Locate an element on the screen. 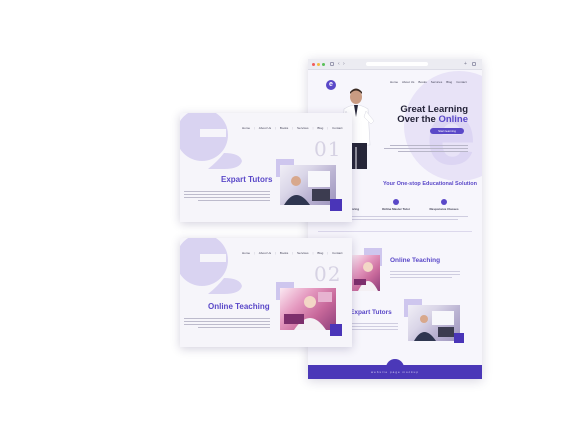 The width and height of the screenshot is (566, 441). expart-tutors-title: Expart Tutors is located at coordinates (371, 312).